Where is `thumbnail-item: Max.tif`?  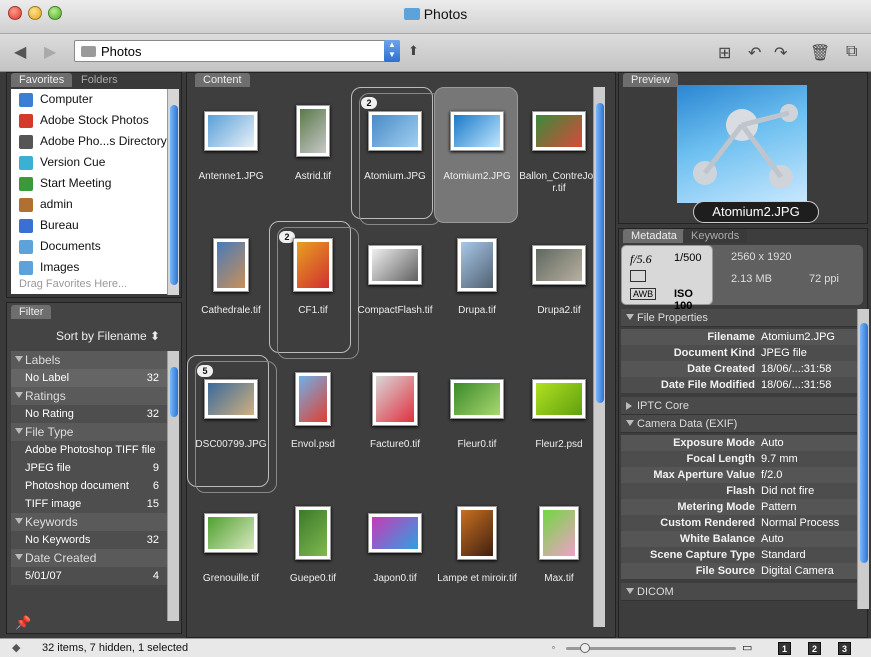 thumbnail-item: Max.tif is located at coordinates (556, 560).